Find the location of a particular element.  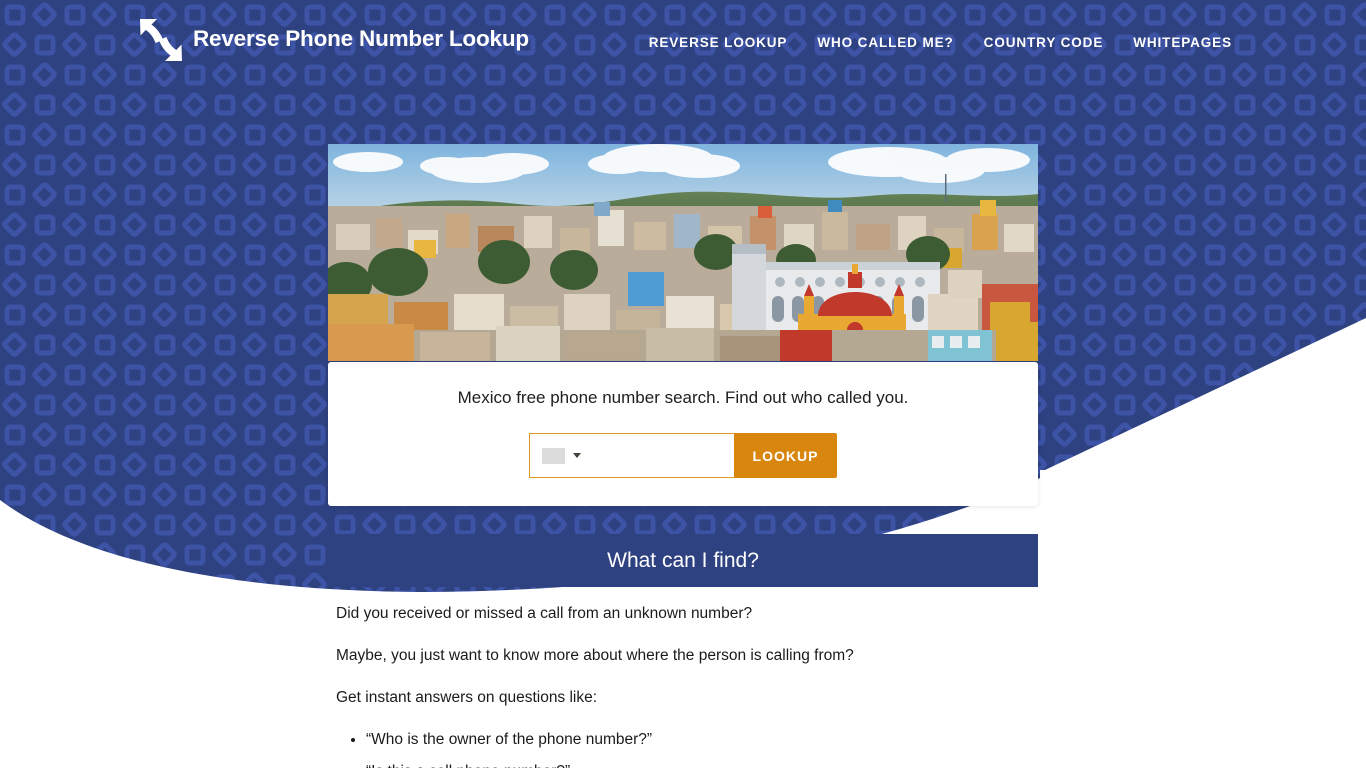

brand-title: Reverse Phone Number Lookup is located at coordinates (361, 38).